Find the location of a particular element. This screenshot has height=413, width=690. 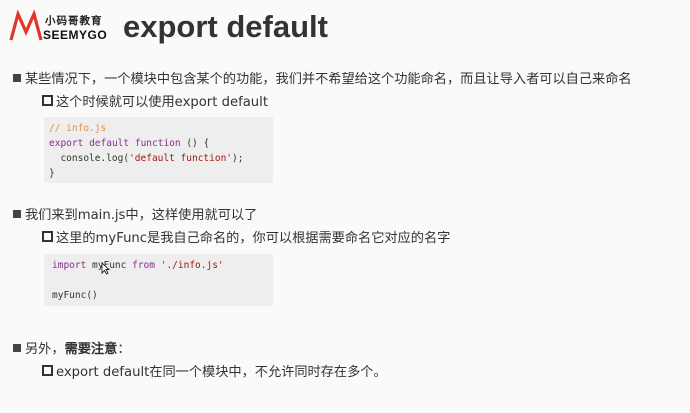

brand-logo: 小码哥教育 SEEMYGO is located at coordinates (59, 27).